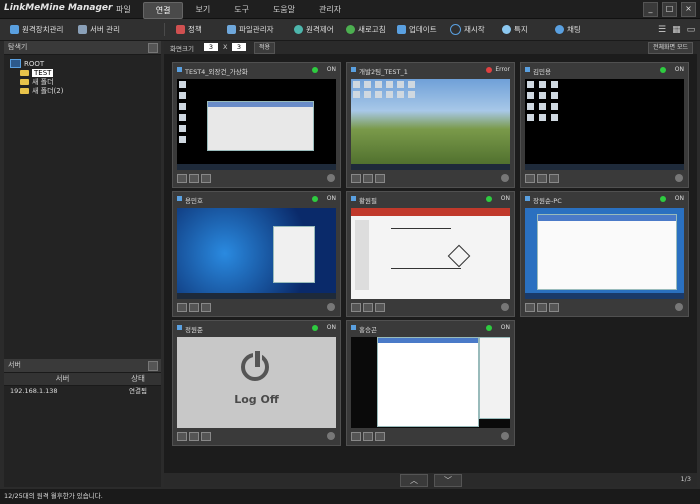 Image resolution: width=700 pixels, height=504 pixels. I want to click on window-controls: _ □ ×, so click(669, 9).